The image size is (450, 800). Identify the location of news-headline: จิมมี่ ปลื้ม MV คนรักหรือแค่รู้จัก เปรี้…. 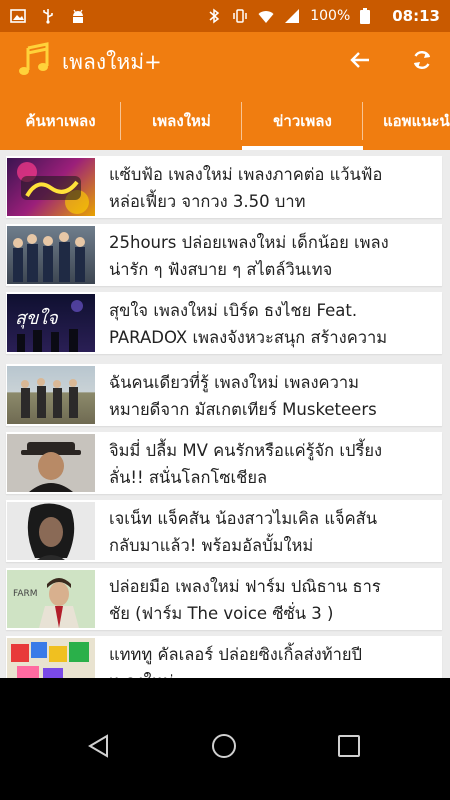
(246, 464).